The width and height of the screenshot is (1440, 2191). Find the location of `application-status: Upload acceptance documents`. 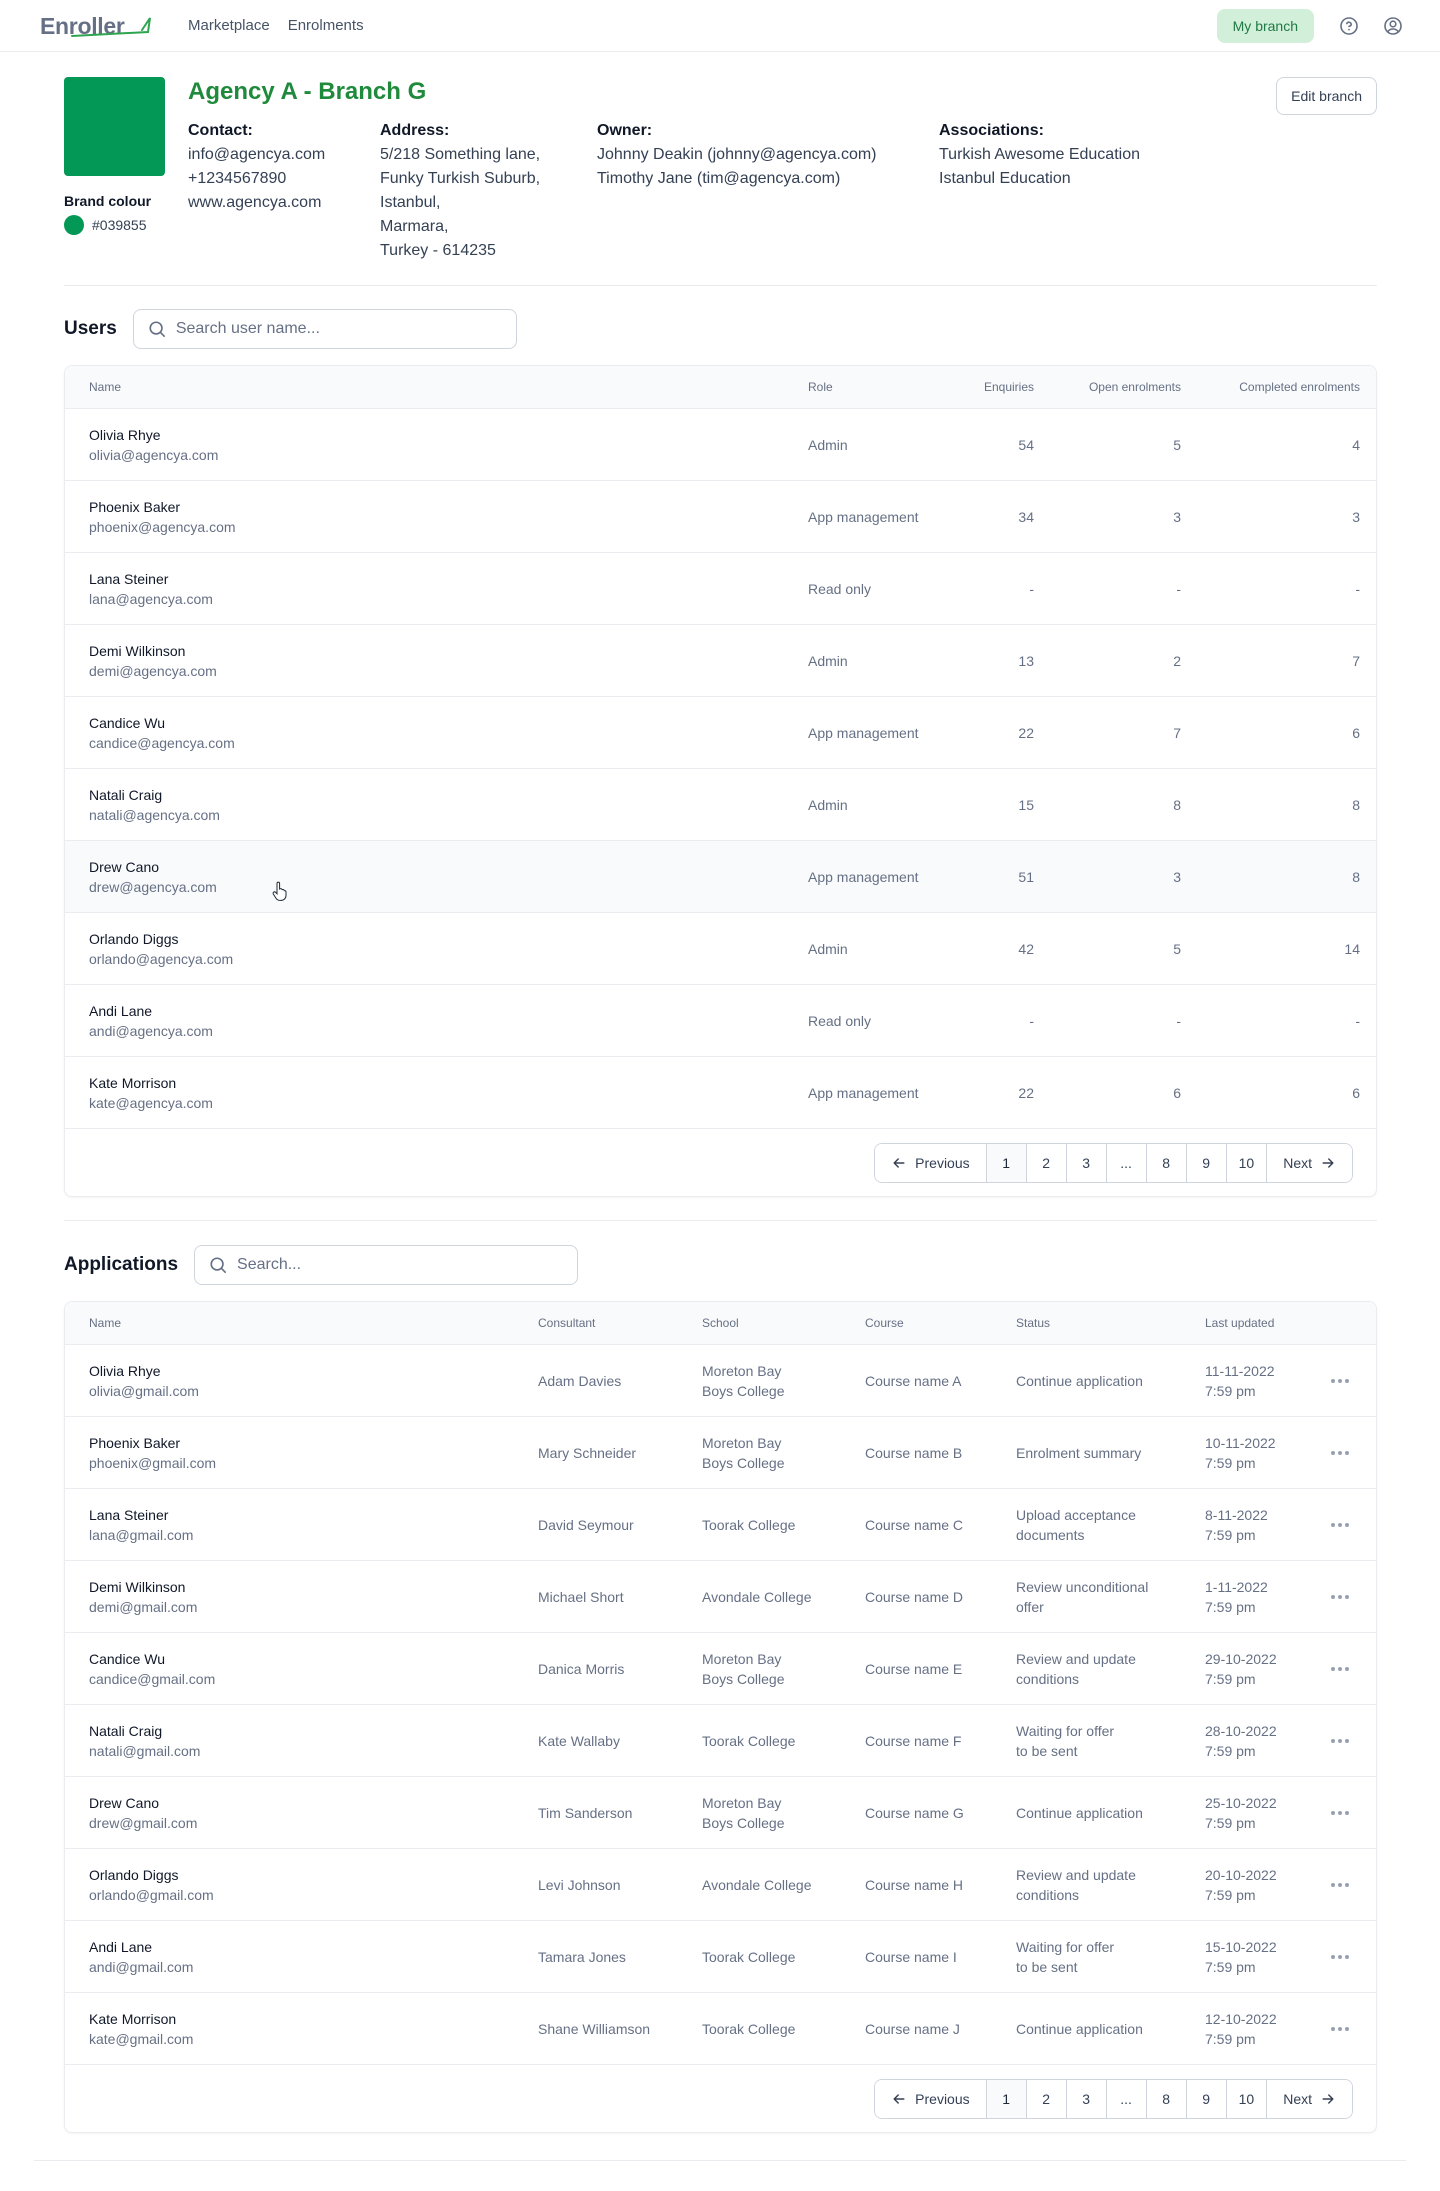

application-status: Upload acceptance documents is located at coordinates (1110, 1525).